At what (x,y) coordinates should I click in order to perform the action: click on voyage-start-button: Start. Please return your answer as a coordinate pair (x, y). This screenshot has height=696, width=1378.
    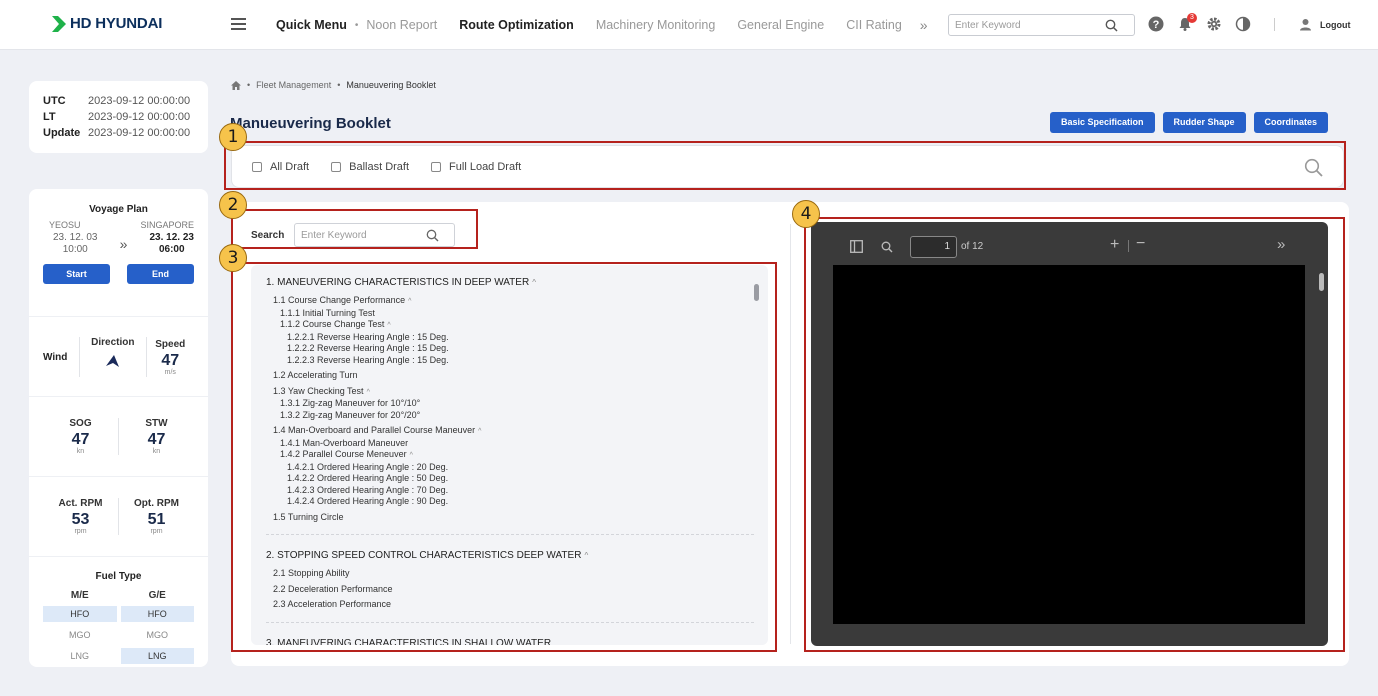
    Looking at the image, I should click on (76, 274).